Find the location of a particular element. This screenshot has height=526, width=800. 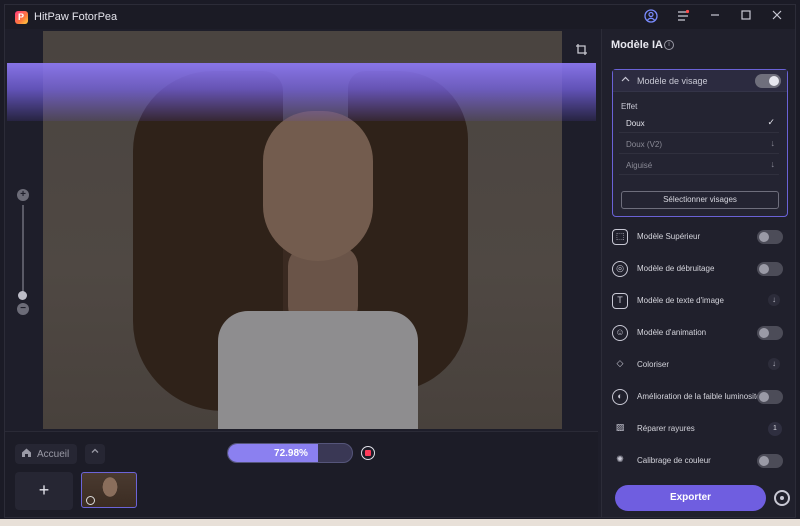

app-title: HitPaw FotorPea is located at coordinates (76, 17).